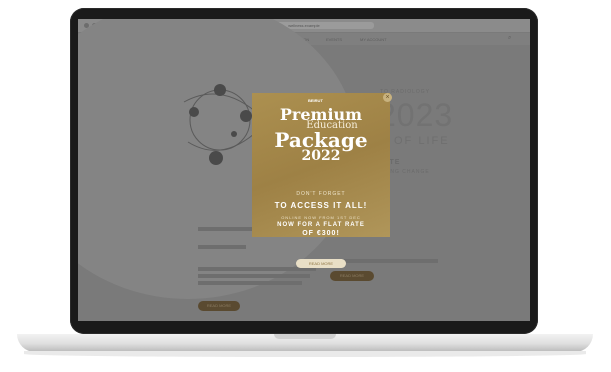 This screenshot has height=372, width=611. I want to click on laptop-shadow, so click(305, 354).